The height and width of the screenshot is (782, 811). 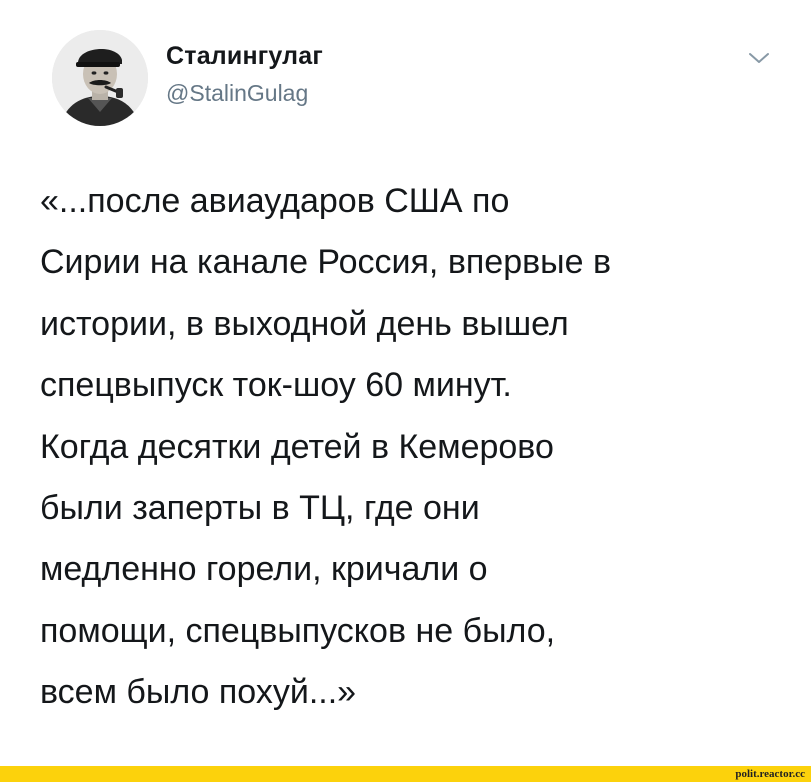 I want to click on chevron-down-icon, so click(x=759, y=58).